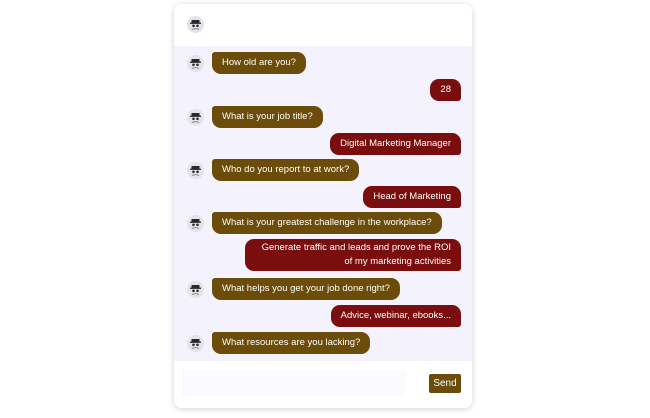 This screenshot has height=418, width=650. What do you see at coordinates (267, 117) in the screenshot?
I see `bot-message-bubble: What is your job title?` at bounding box center [267, 117].